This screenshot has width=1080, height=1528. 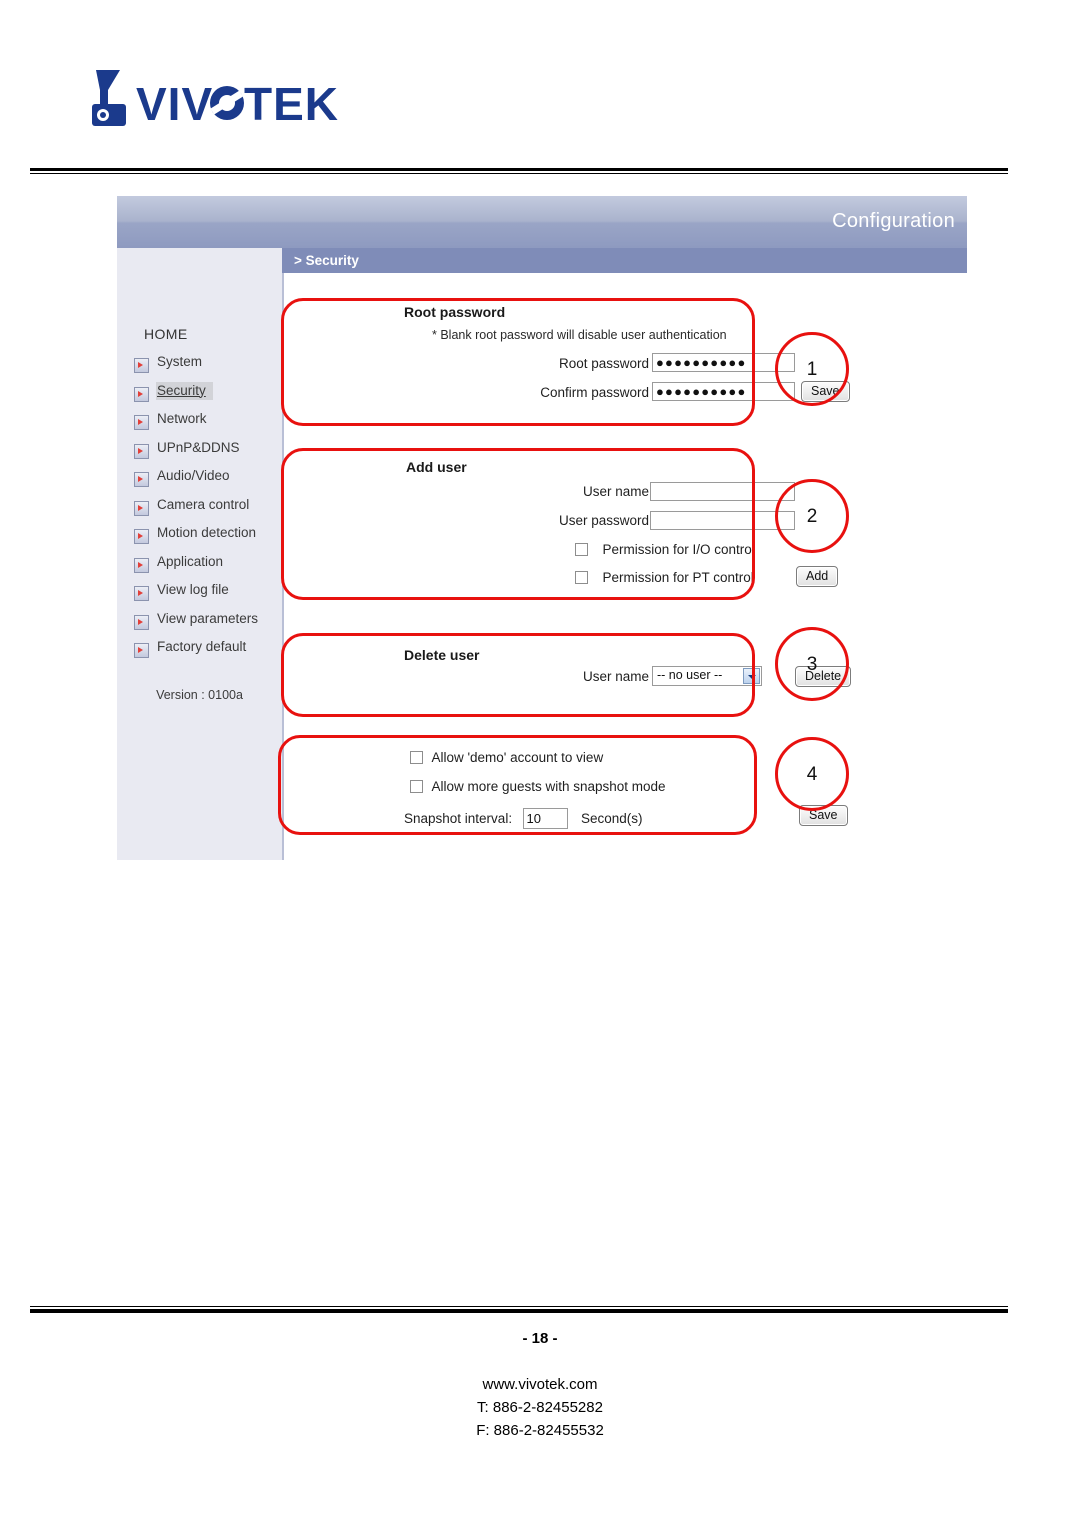 I want to click on callout-3: 3, so click(x=812, y=664).